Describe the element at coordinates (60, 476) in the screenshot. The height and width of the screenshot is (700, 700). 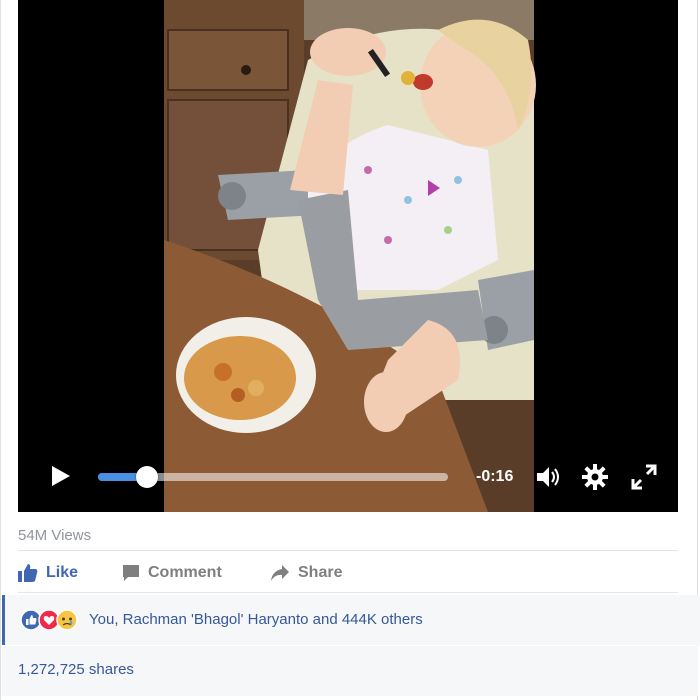
I see `play-icon` at that location.